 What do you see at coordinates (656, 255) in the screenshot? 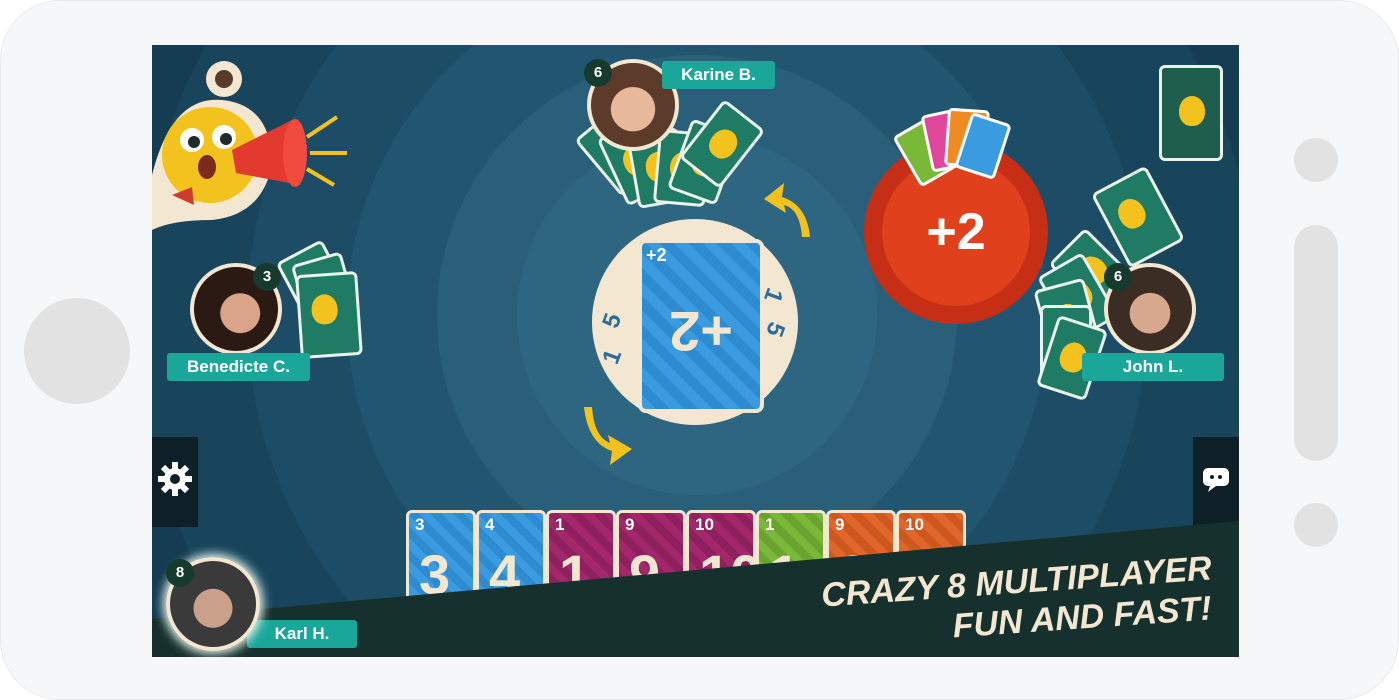
I see `discard-corner: +2` at bounding box center [656, 255].